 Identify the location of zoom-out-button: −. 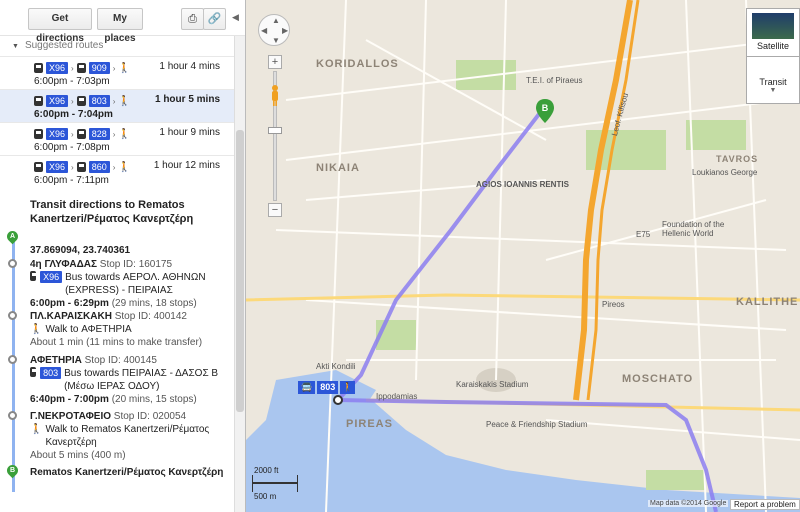
(275, 210).